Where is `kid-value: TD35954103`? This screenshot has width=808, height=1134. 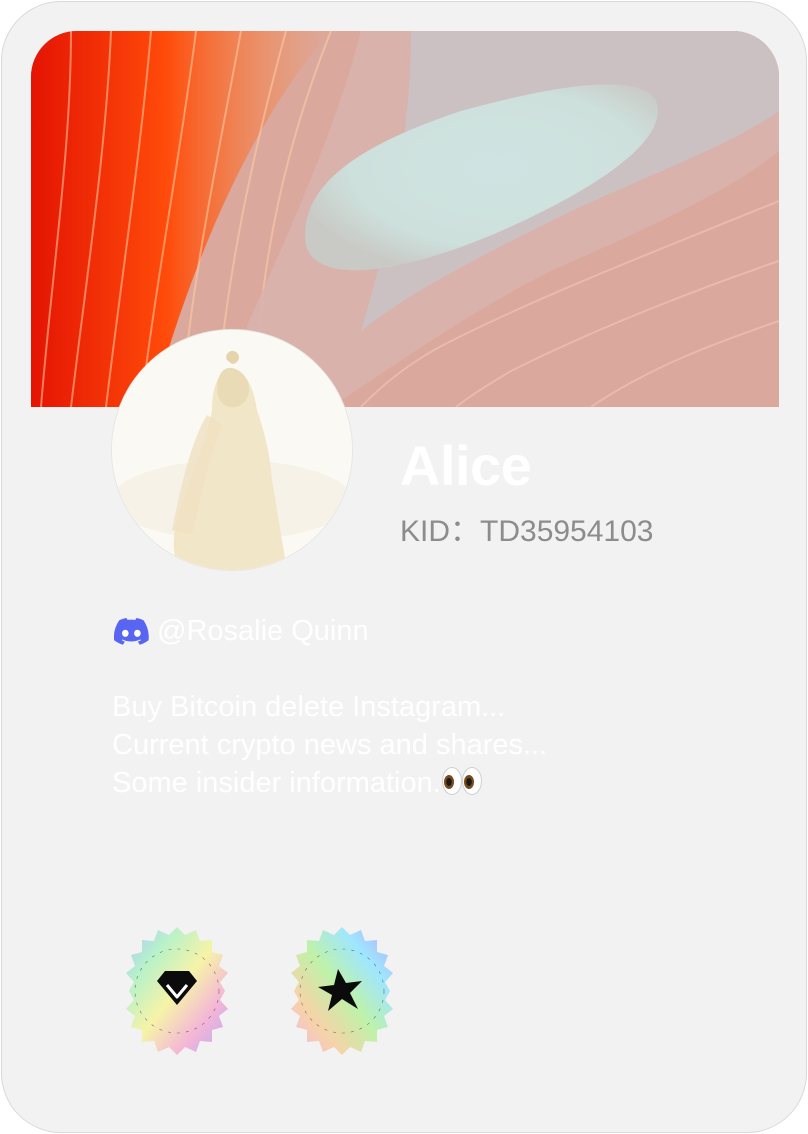 kid-value: TD35954103 is located at coordinates (567, 531).